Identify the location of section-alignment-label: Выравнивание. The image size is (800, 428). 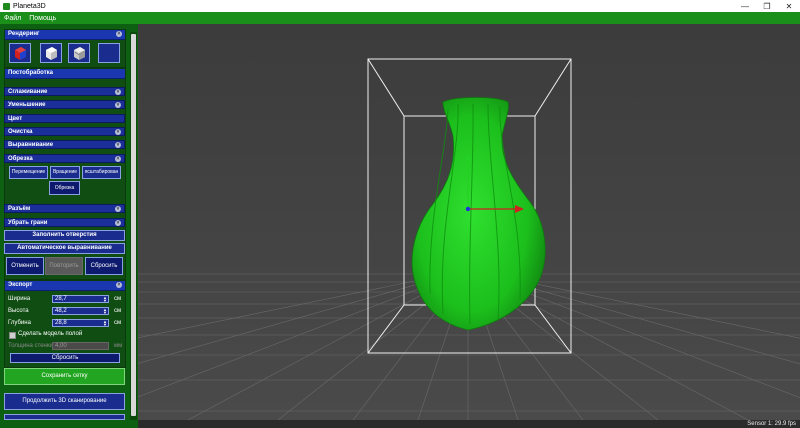
(31, 145).